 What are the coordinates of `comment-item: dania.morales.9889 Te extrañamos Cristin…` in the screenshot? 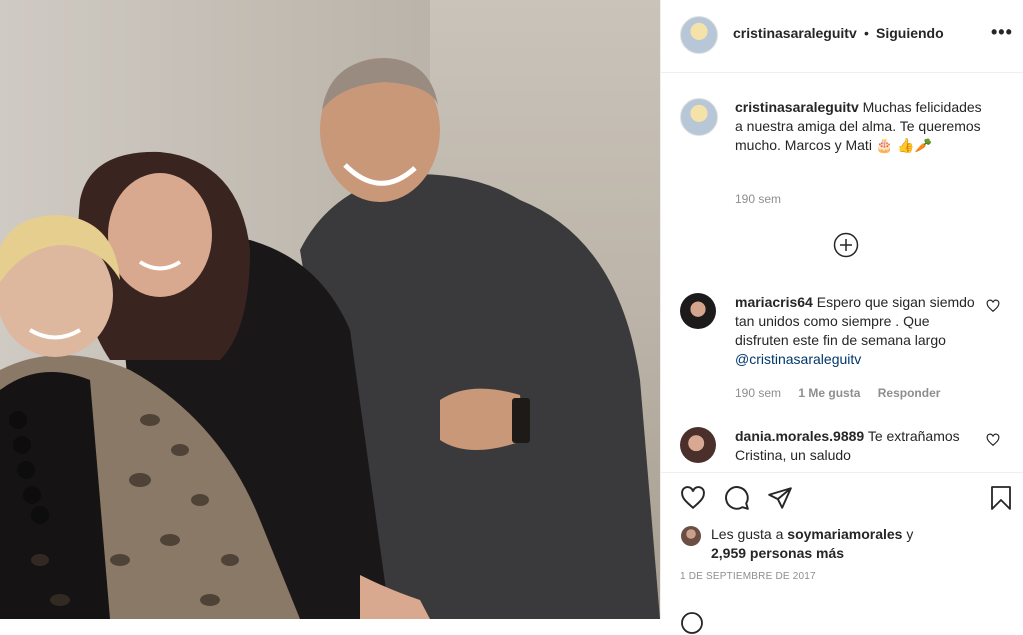 It's located at (845, 447).